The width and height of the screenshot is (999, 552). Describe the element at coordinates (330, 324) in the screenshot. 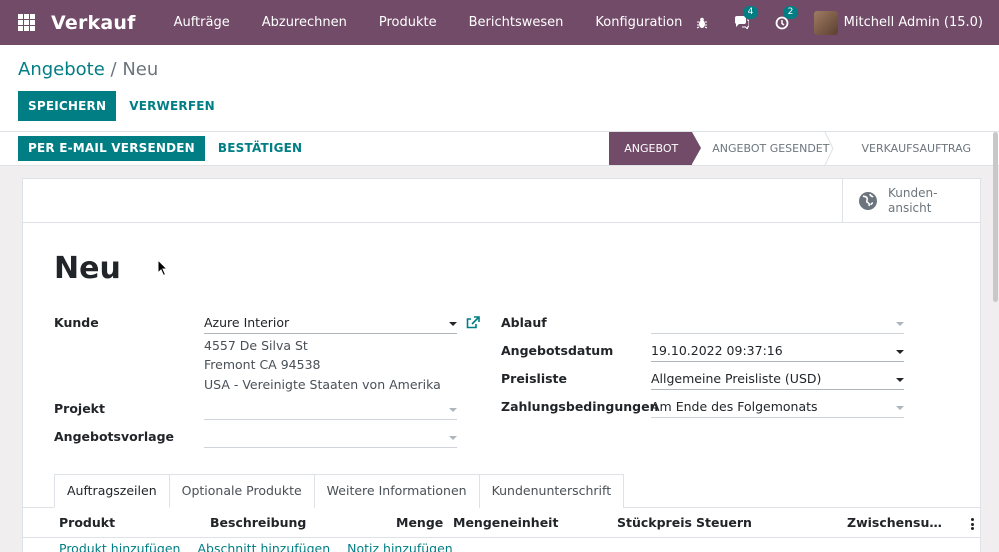

I see `customer-field: Azure Interior` at that location.